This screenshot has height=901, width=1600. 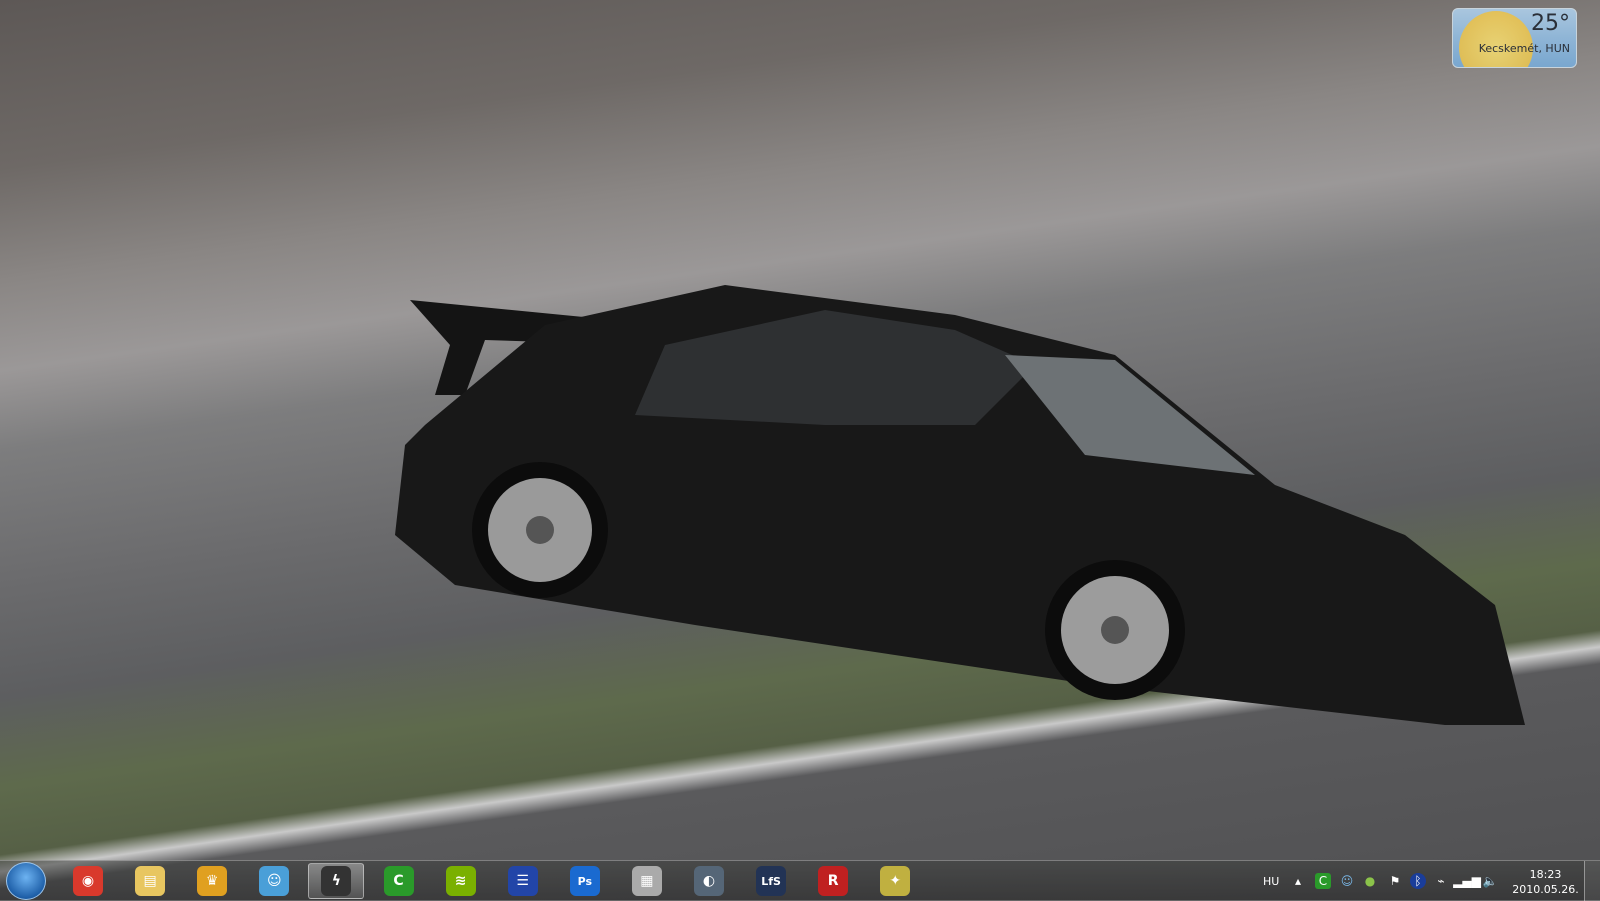 I want to click on counter-strike-icon: ✦, so click(x=895, y=881).